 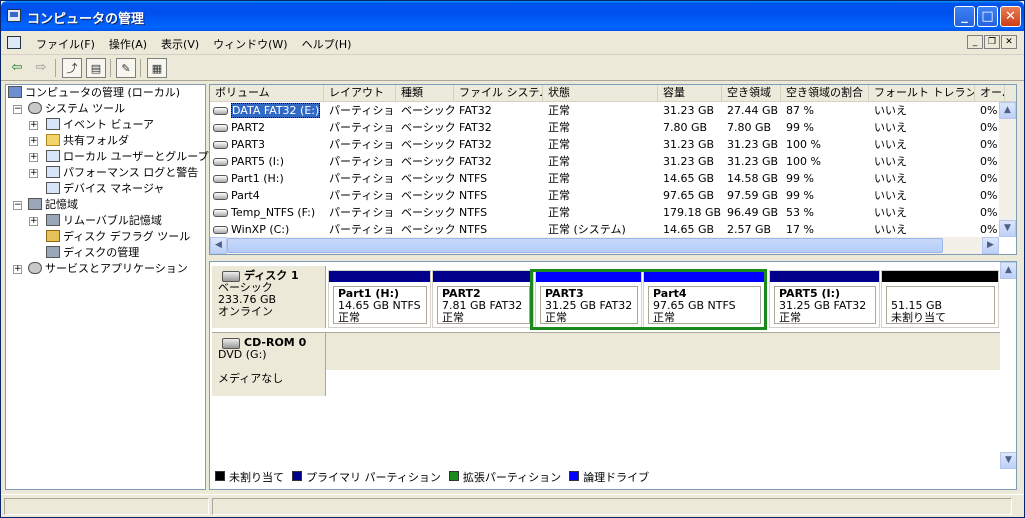 What do you see at coordinates (1007, 110) in the screenshot?
I see `scroll-up-icon: ▲` at bounding box center [1007, 110].